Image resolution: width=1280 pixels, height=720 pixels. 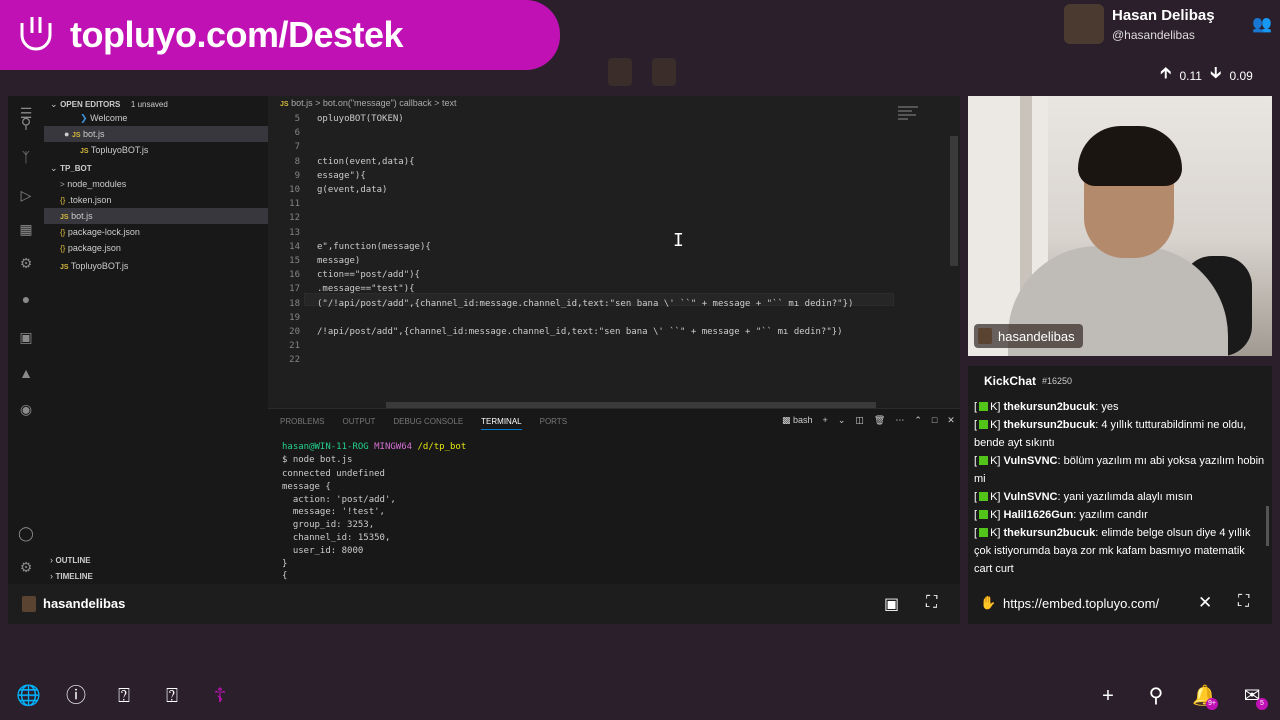 What do you see at coordinates (294, 232) in the screenshot?
I see `line-number: 13` at bounding box center [294, 232].